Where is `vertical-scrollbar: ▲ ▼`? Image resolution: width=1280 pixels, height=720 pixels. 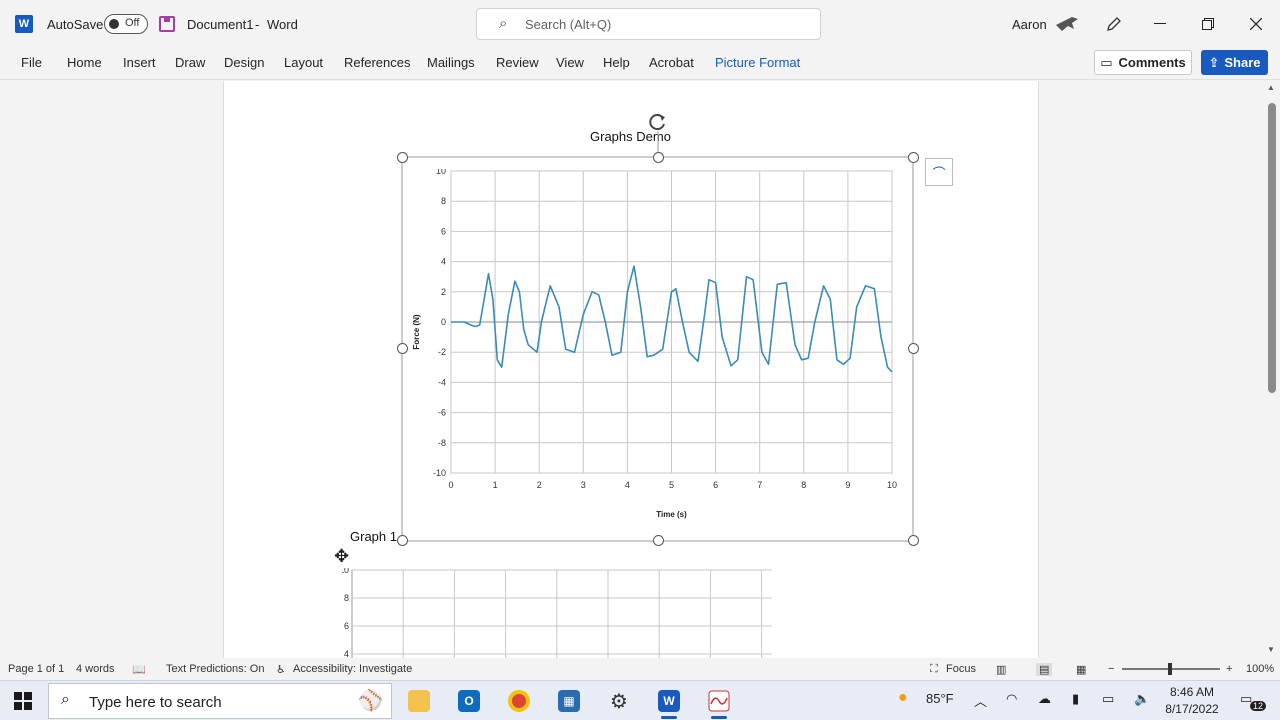 vertical-scrollbar: ▲ ▼ is located at coordinates (1272, 369).